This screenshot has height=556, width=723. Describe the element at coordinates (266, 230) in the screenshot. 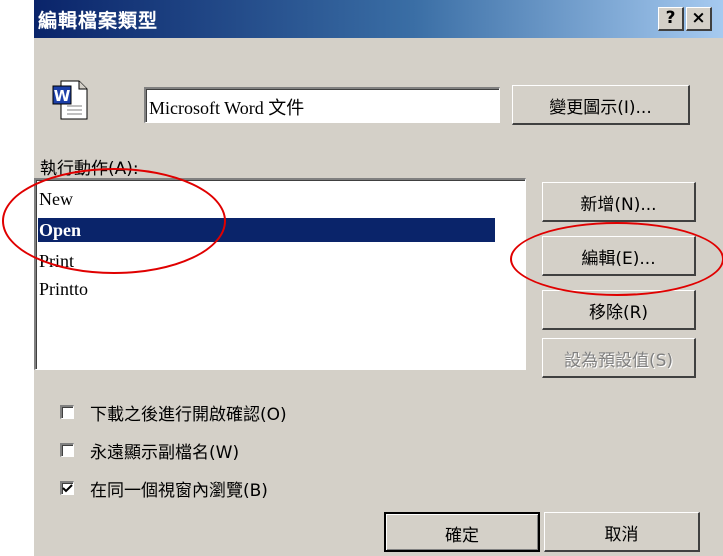

I see `action-item-open: Open` at that location.